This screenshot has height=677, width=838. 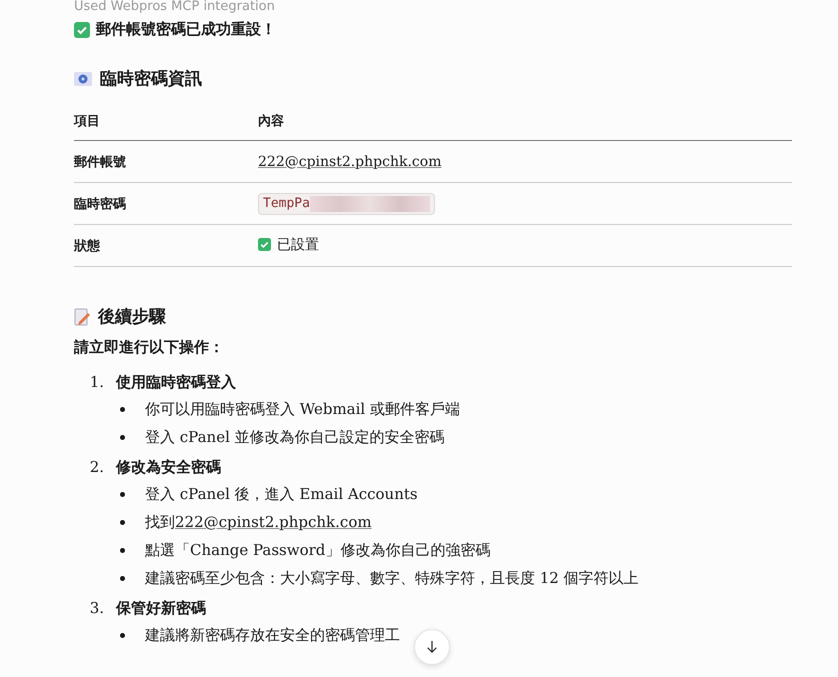 What do you see at coordinates (96, 608) in the screenshot?
I see `step-number: 3.` at bounding box center [96, 608].